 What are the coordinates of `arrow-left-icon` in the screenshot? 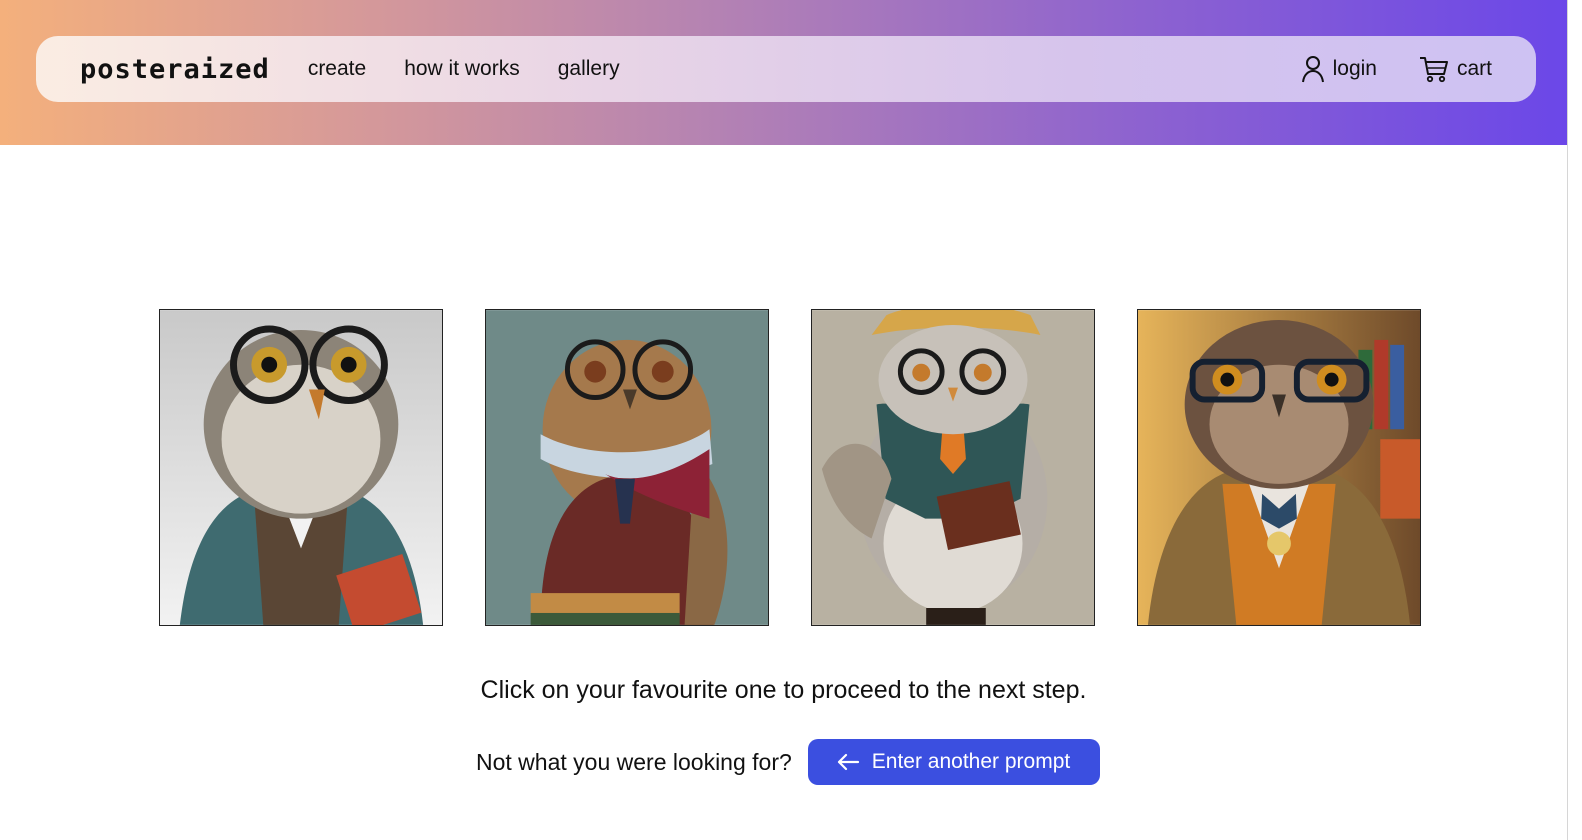 It's located at (848, 762).